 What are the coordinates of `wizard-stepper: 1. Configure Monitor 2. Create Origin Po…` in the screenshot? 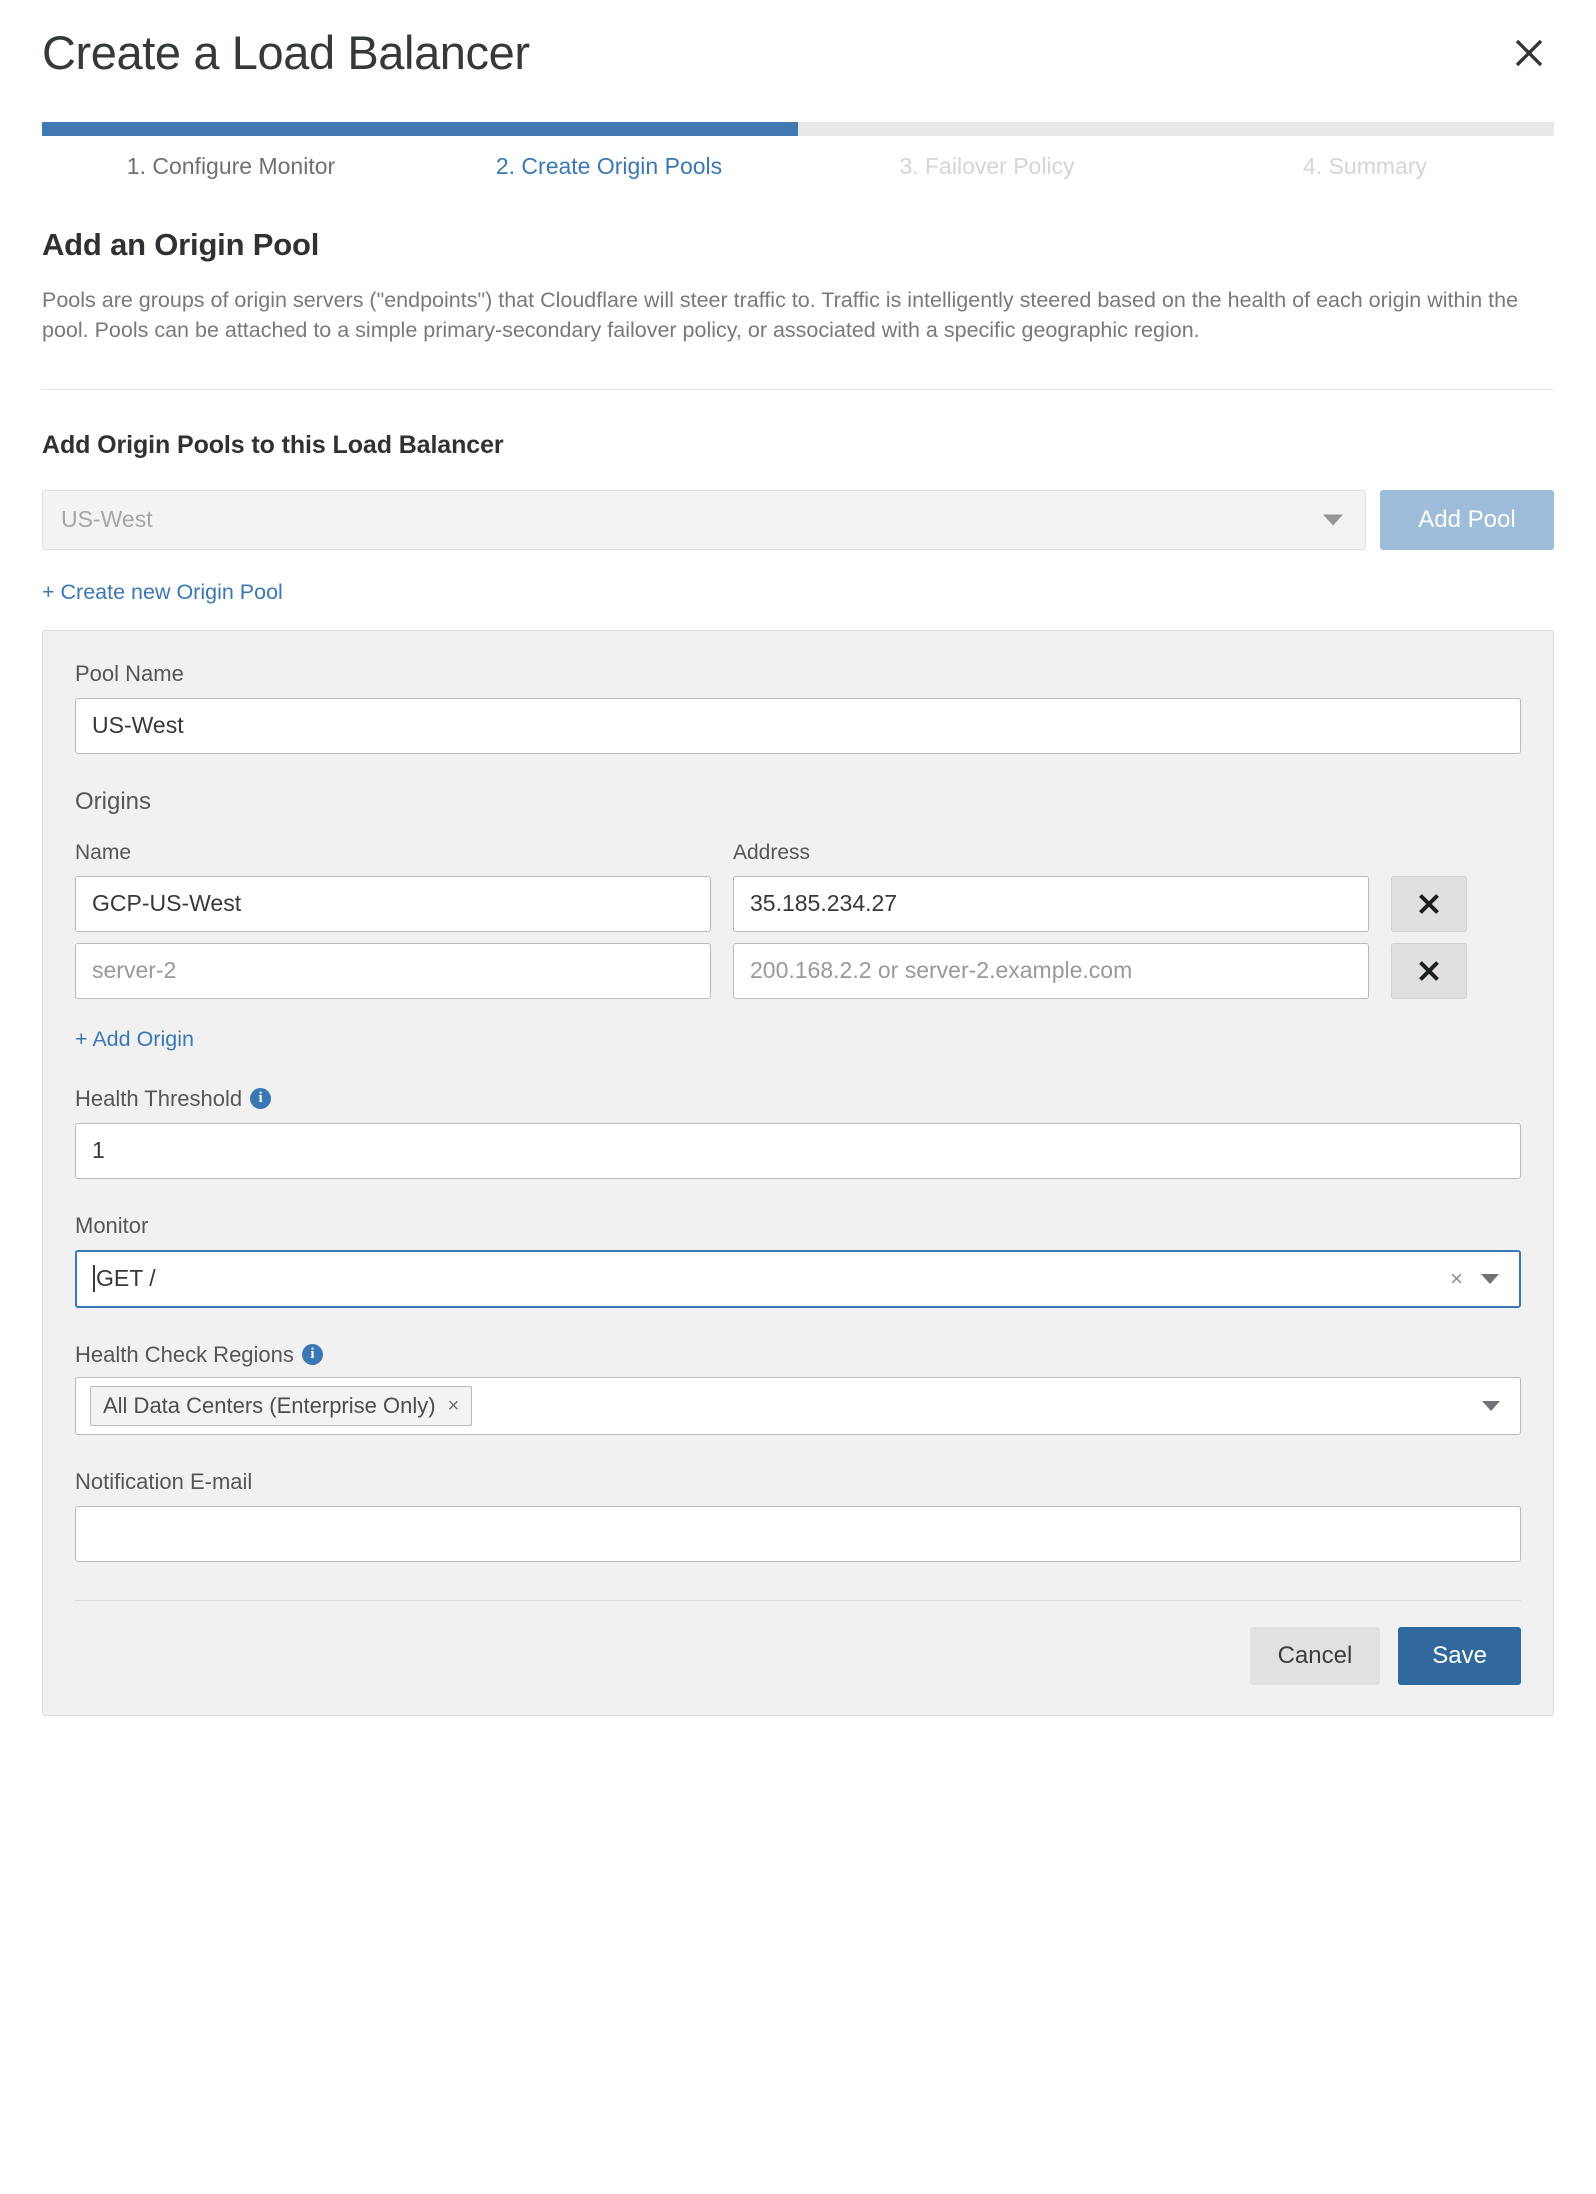 It's located at (798, 151).